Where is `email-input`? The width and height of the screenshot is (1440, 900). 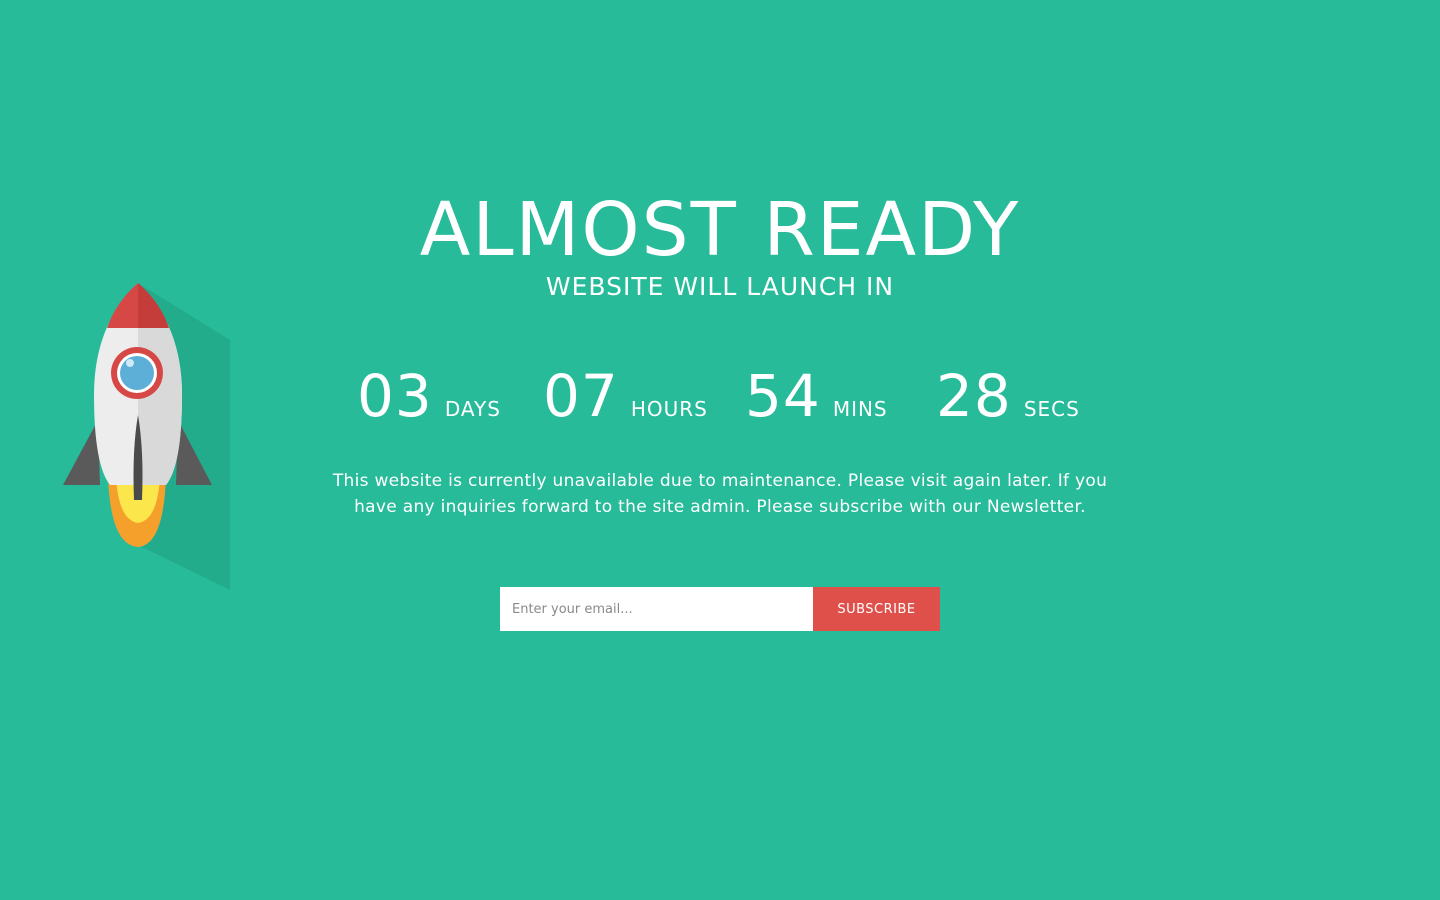
email-input is located at coordinates (656, 609).